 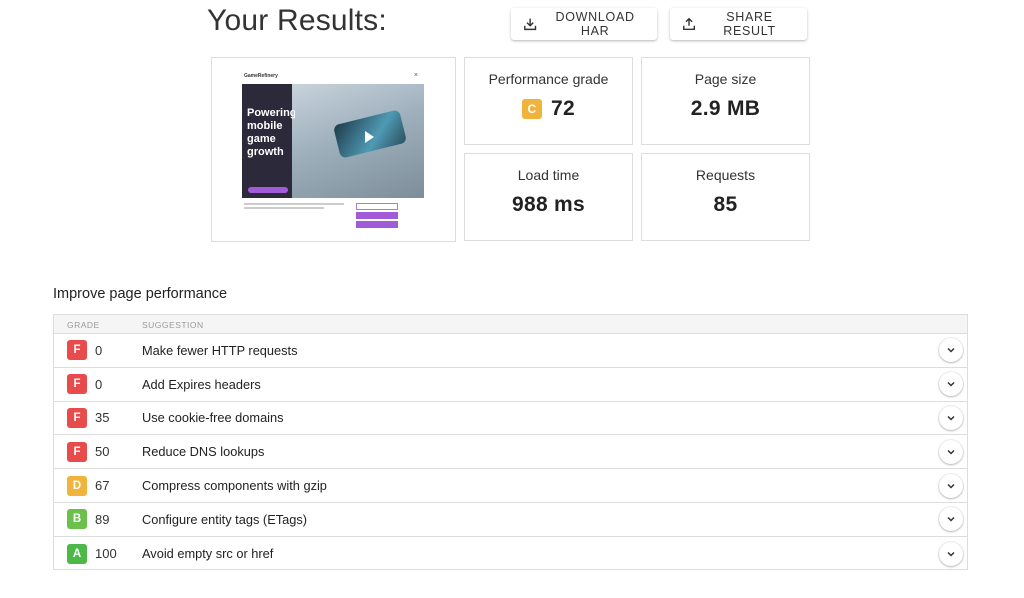 What do you see at coordinates (510, 324) in the screenshot?
I see `table-header: GRADE SUGGESTION` at bounding box center [510, 324].